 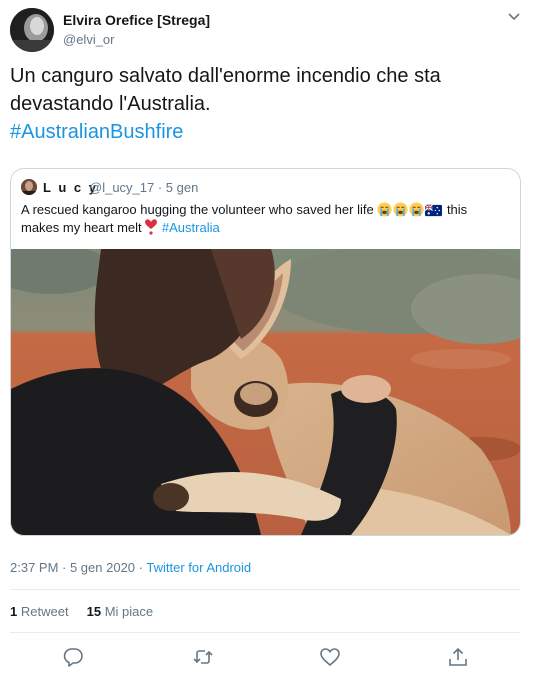 I want to click on like-count: 15, so click(x=94, y=611).